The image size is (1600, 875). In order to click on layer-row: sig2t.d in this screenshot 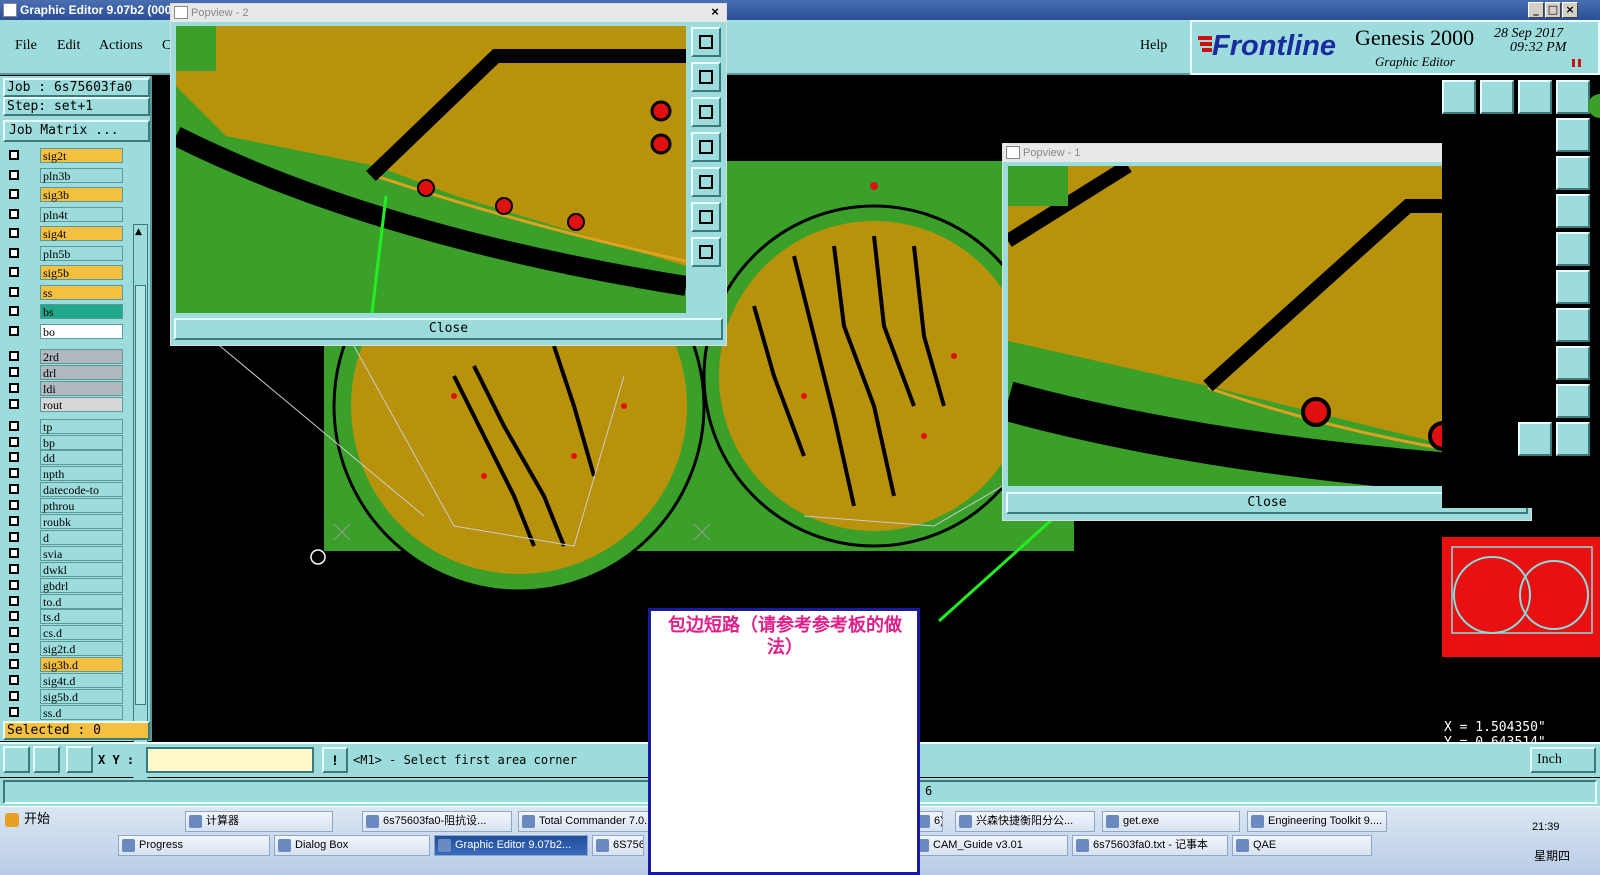, I will do `click(64, 649)`.